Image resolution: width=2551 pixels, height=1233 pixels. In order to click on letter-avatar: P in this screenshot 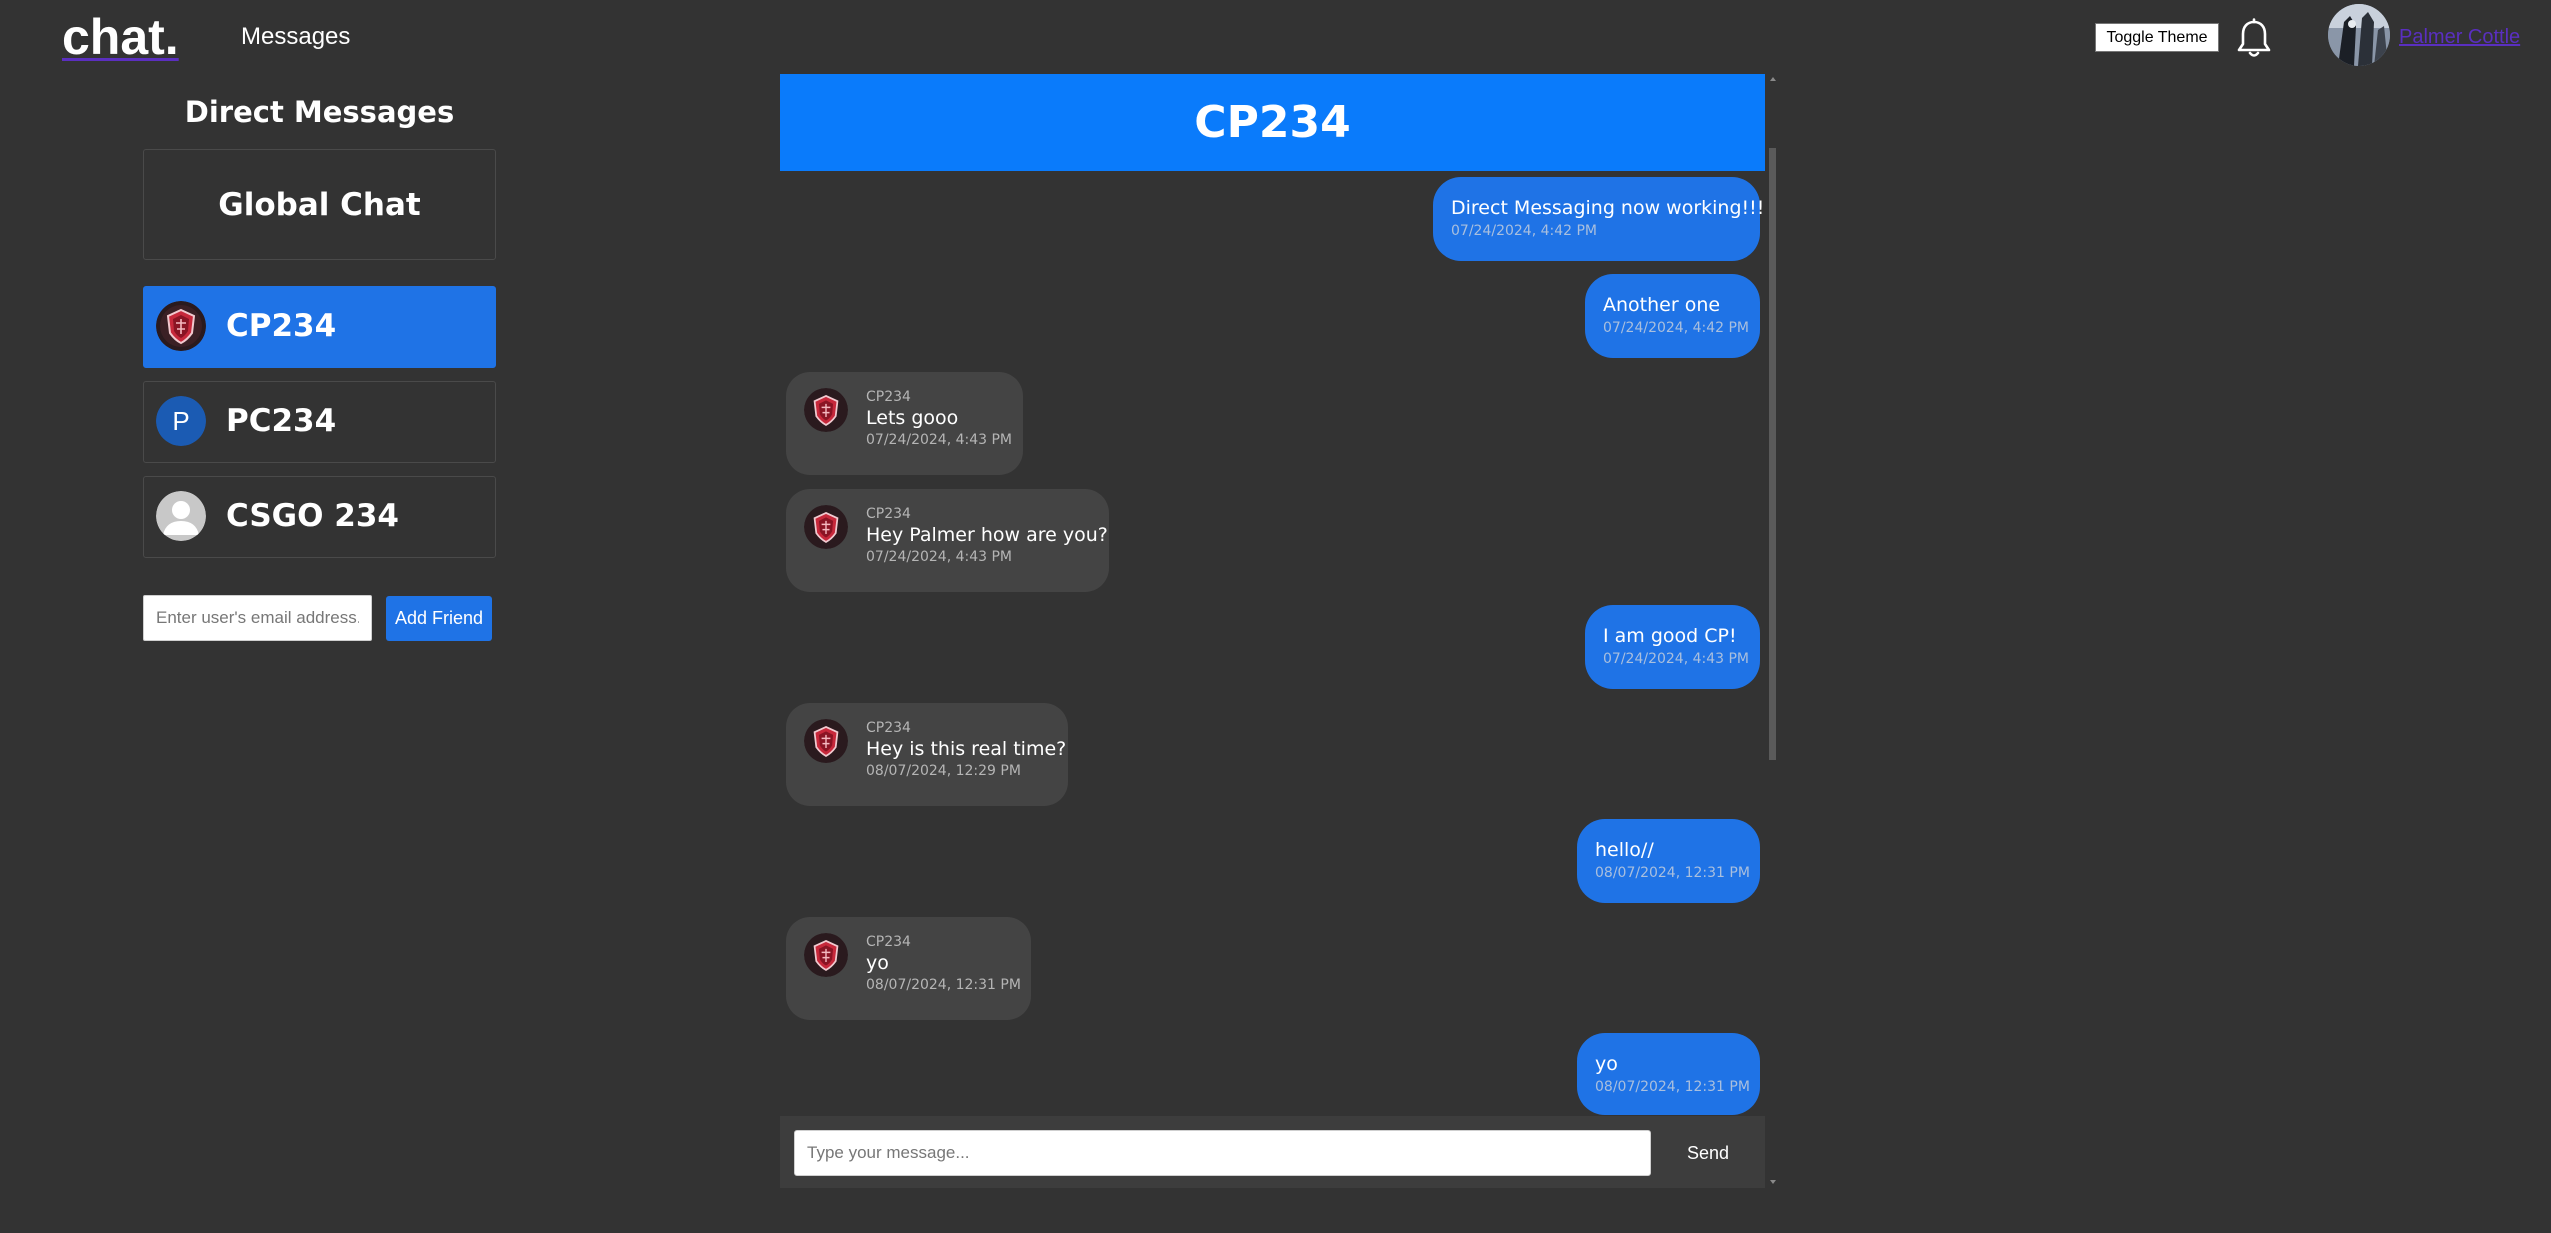, I will do `click(181, 421)`.